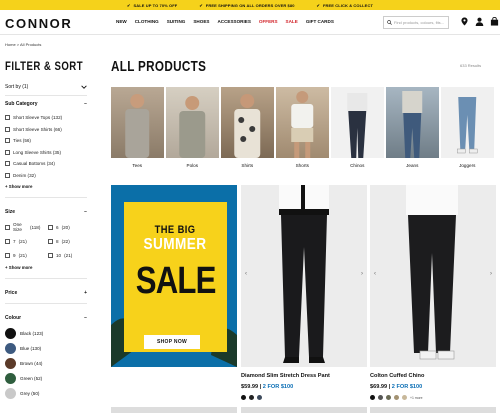 This screenshot has width=500, height=413. I want to click on colour-option: Blue (130), so click(46, 348).